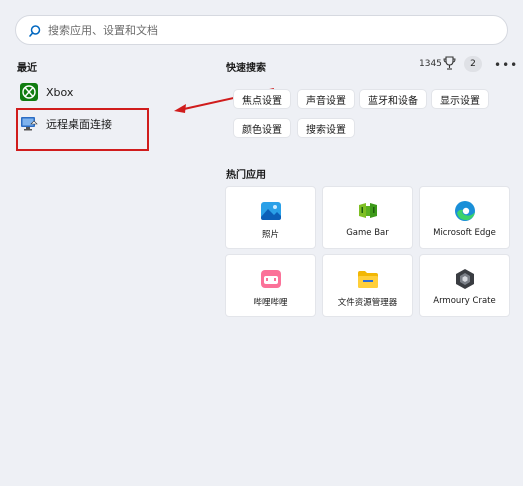  What do you see at coordinates (29, 92) in the screenshot?
I see `xbox-icon` at bounding box center [29, 92].